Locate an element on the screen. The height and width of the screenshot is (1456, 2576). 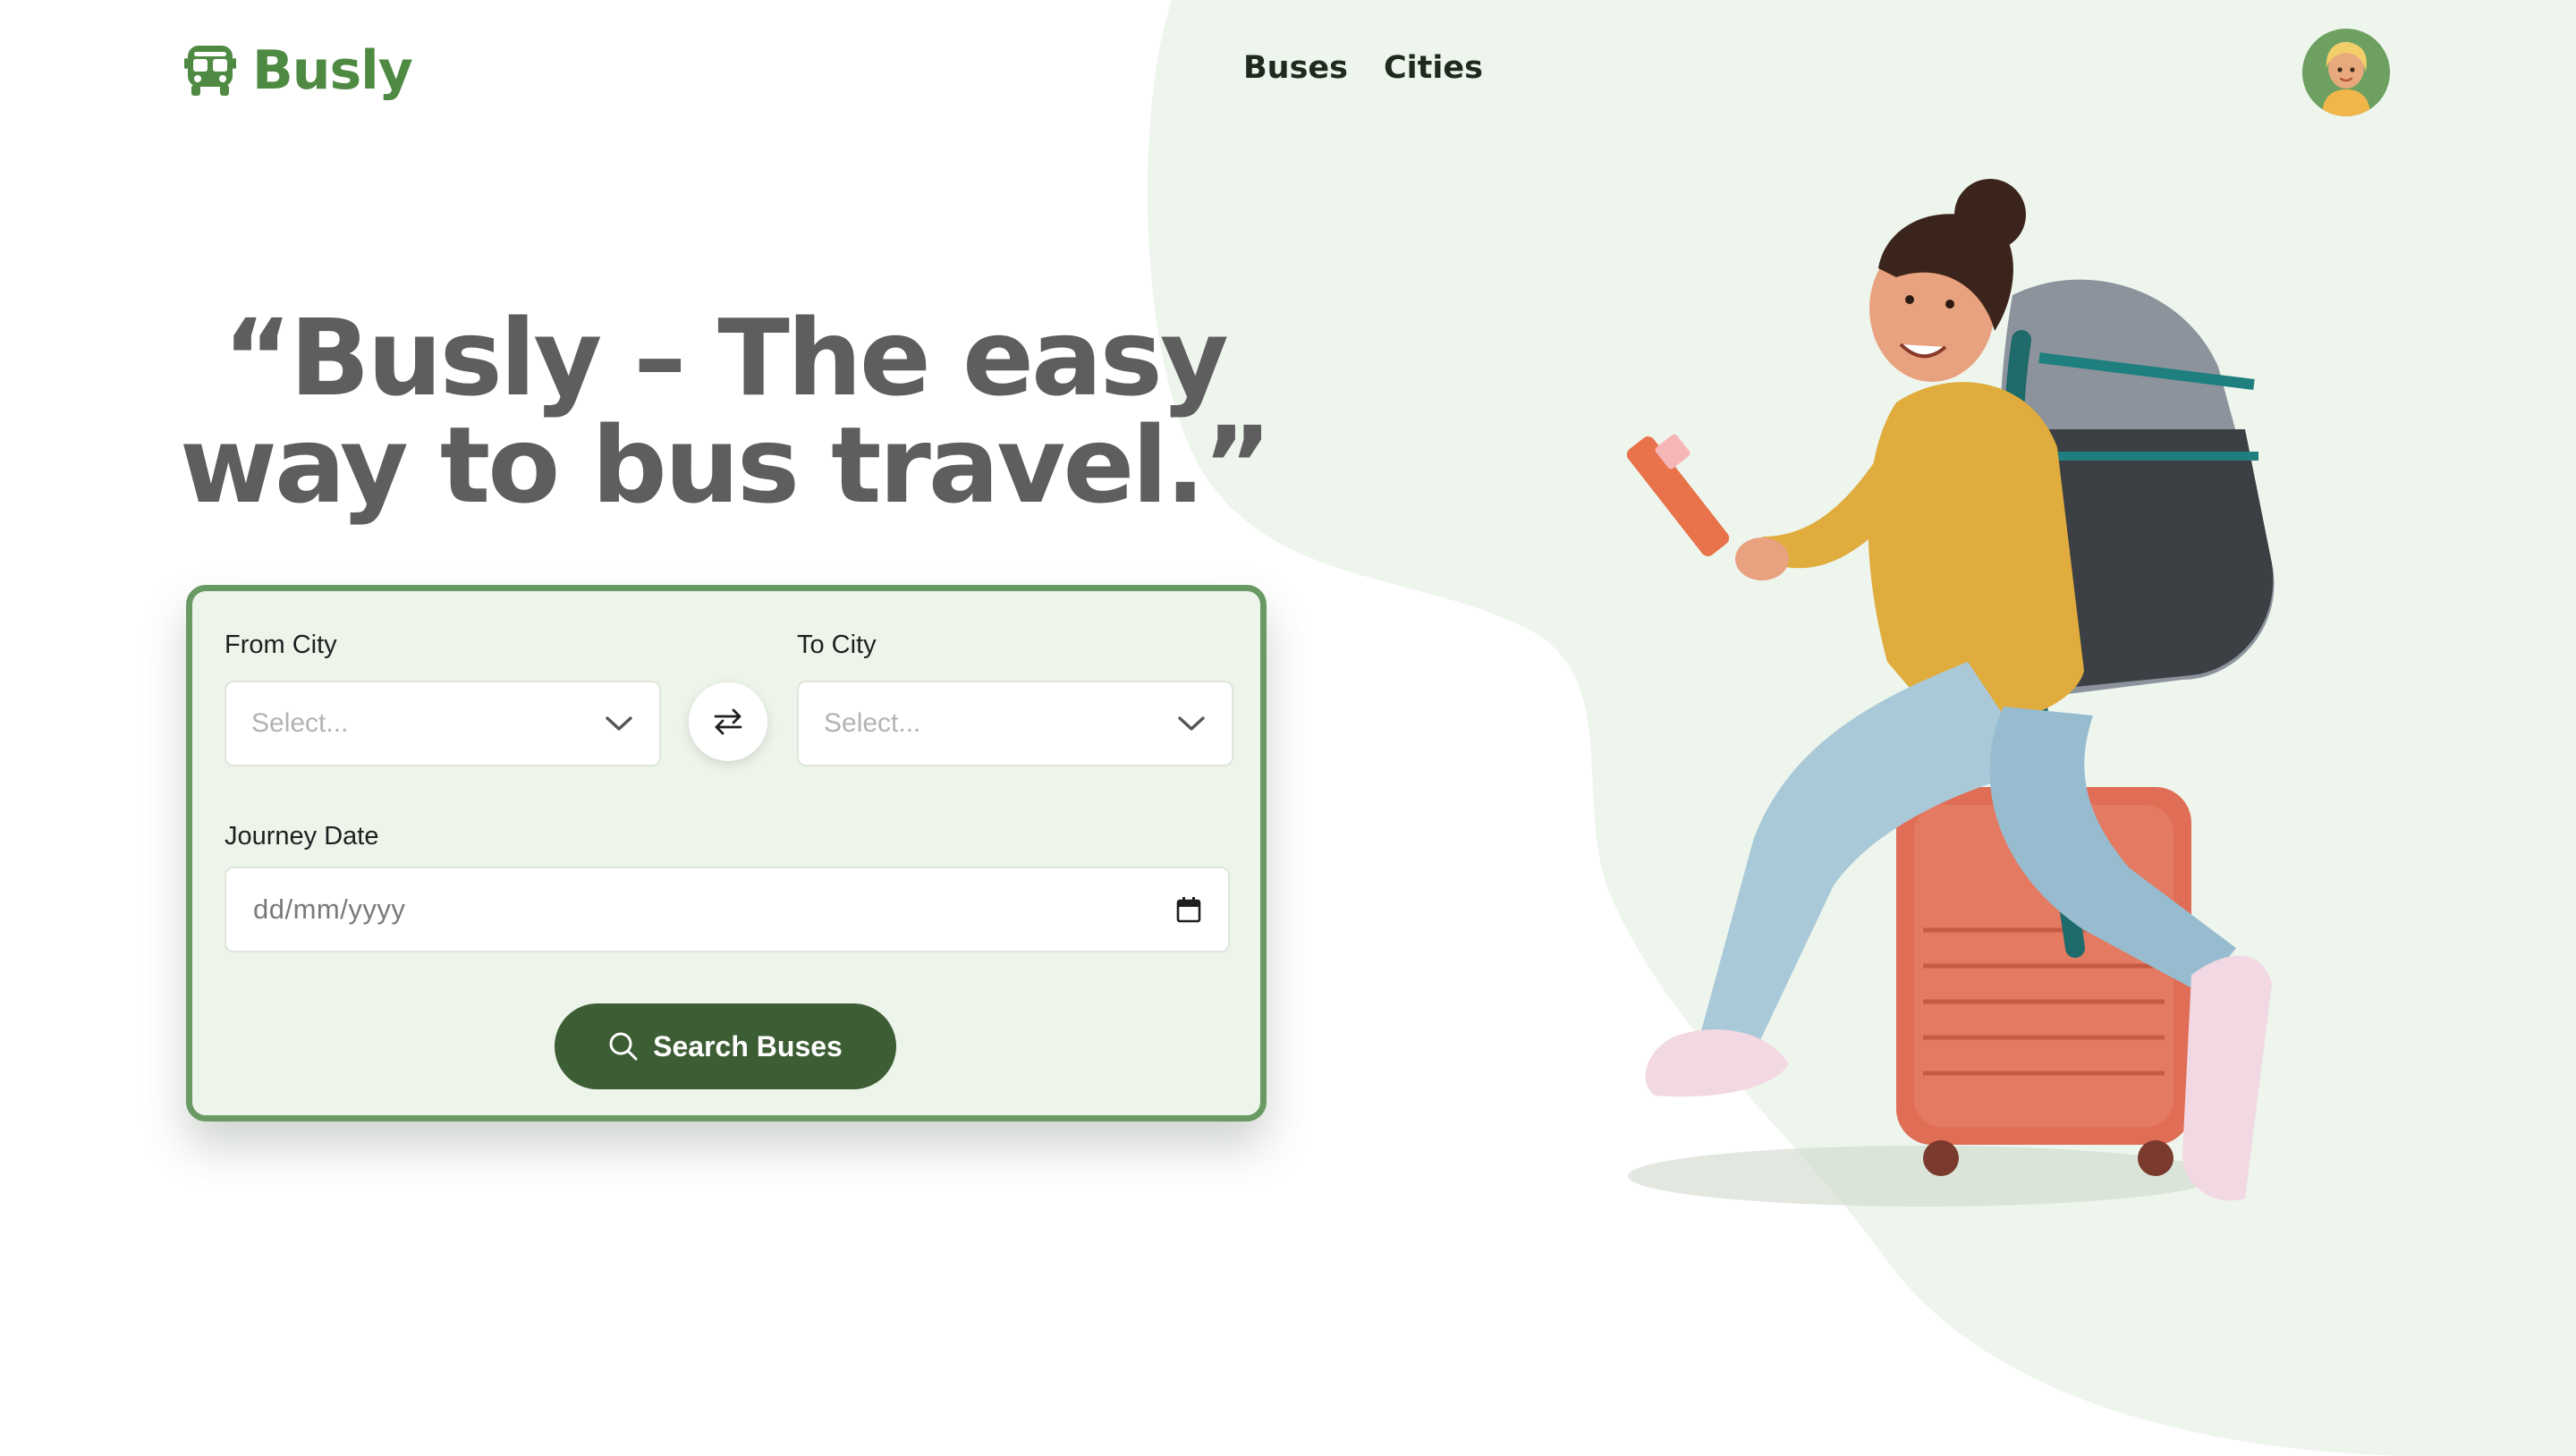
search-buses-button: Search Buses is located at coordinates (725, 1046).